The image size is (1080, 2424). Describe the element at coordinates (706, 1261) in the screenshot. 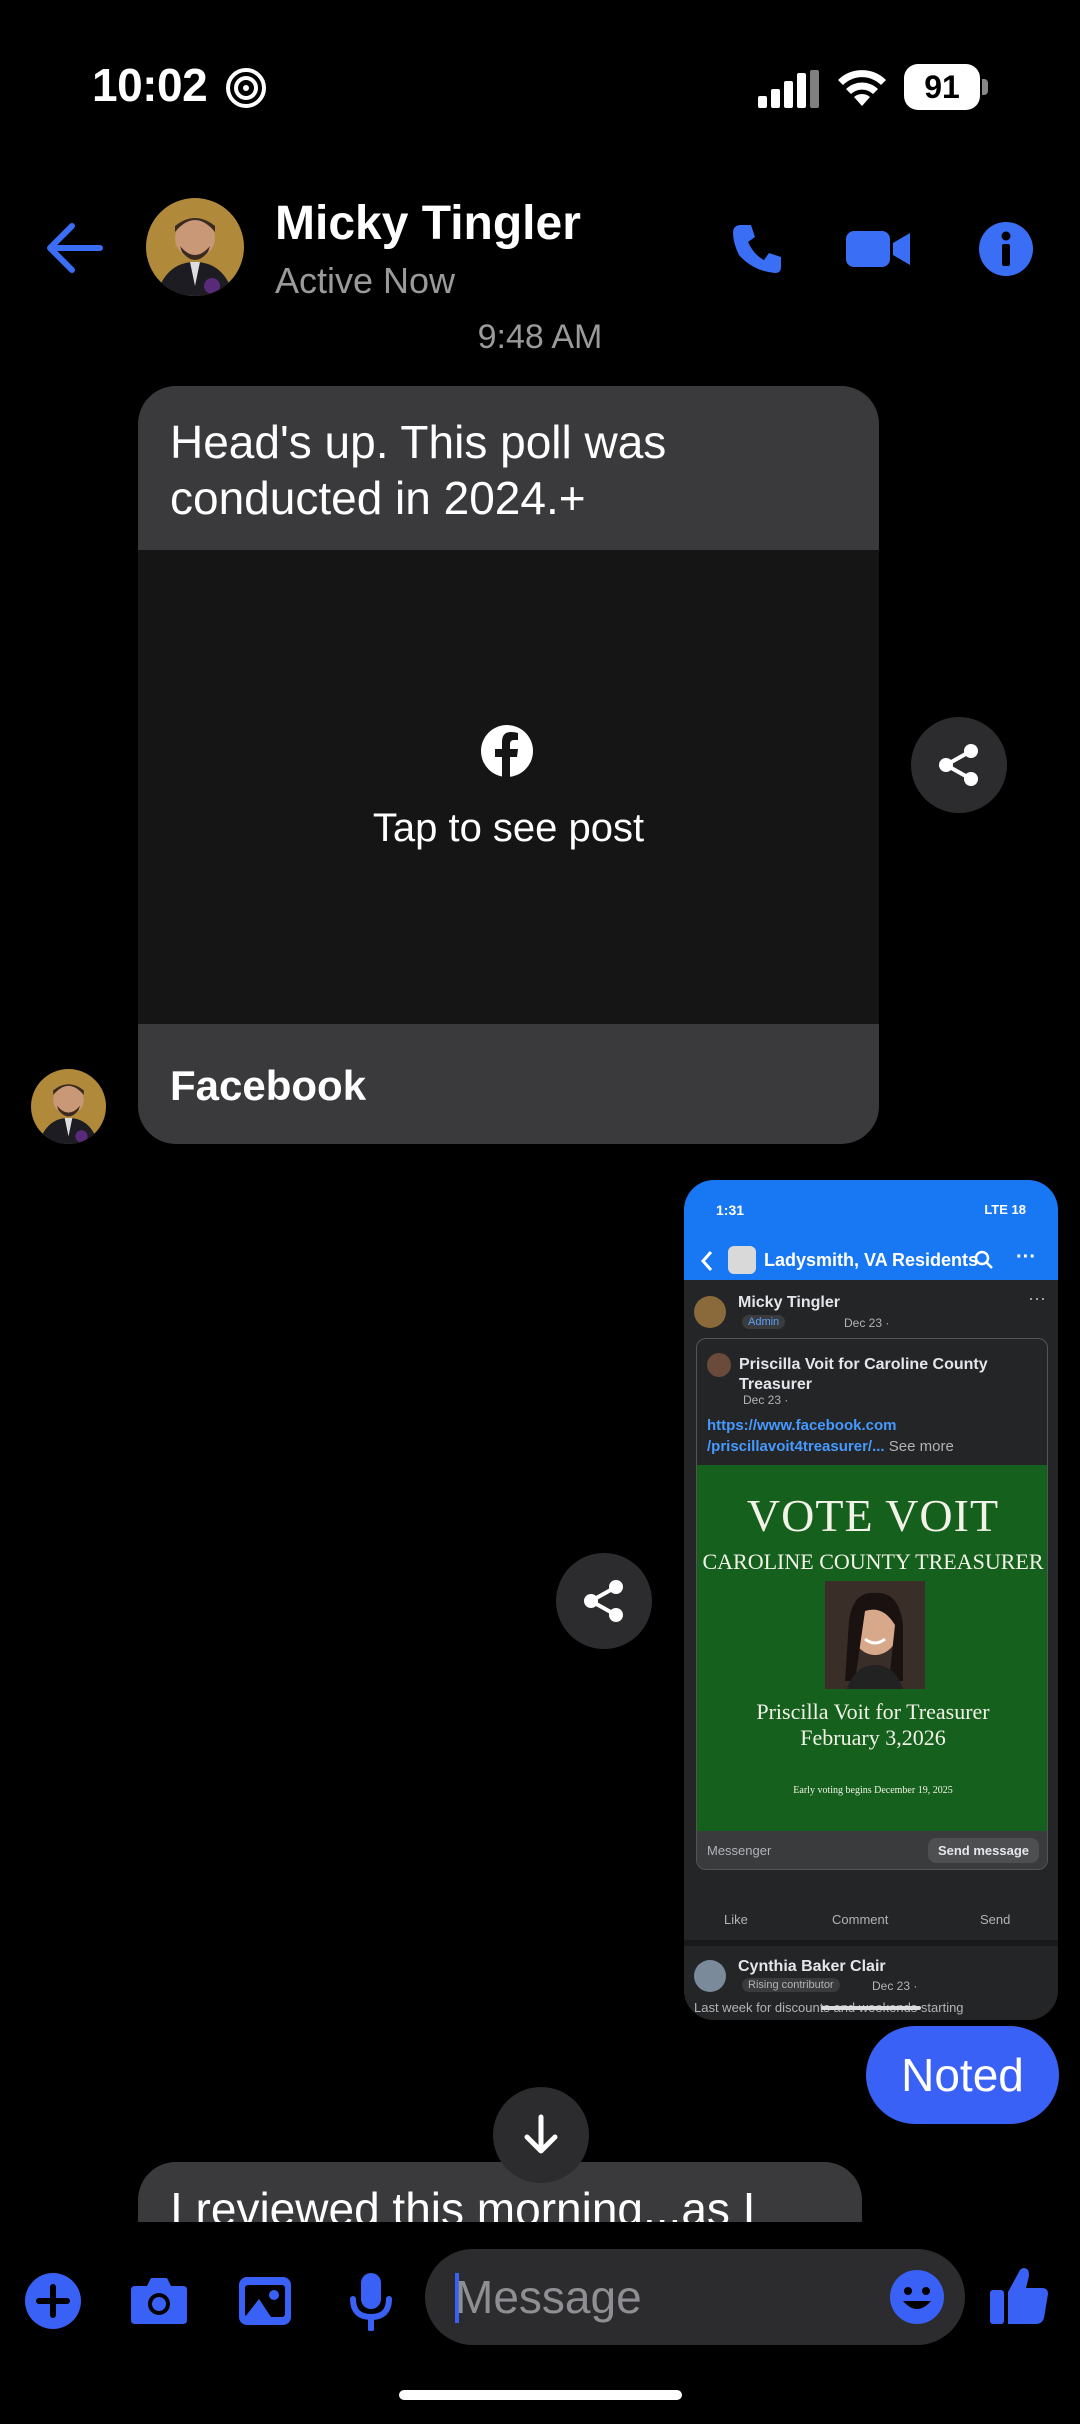

I see `shot-back-icon` at that location.